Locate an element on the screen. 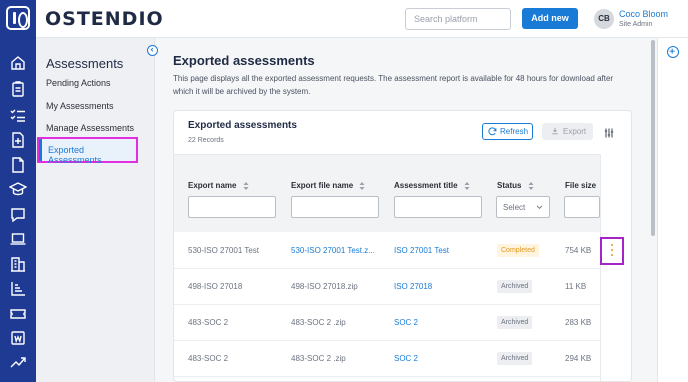 Image resolution: width=688 pixels, height=382 pixels. checklist-icon is located at coordinates (18, 115).